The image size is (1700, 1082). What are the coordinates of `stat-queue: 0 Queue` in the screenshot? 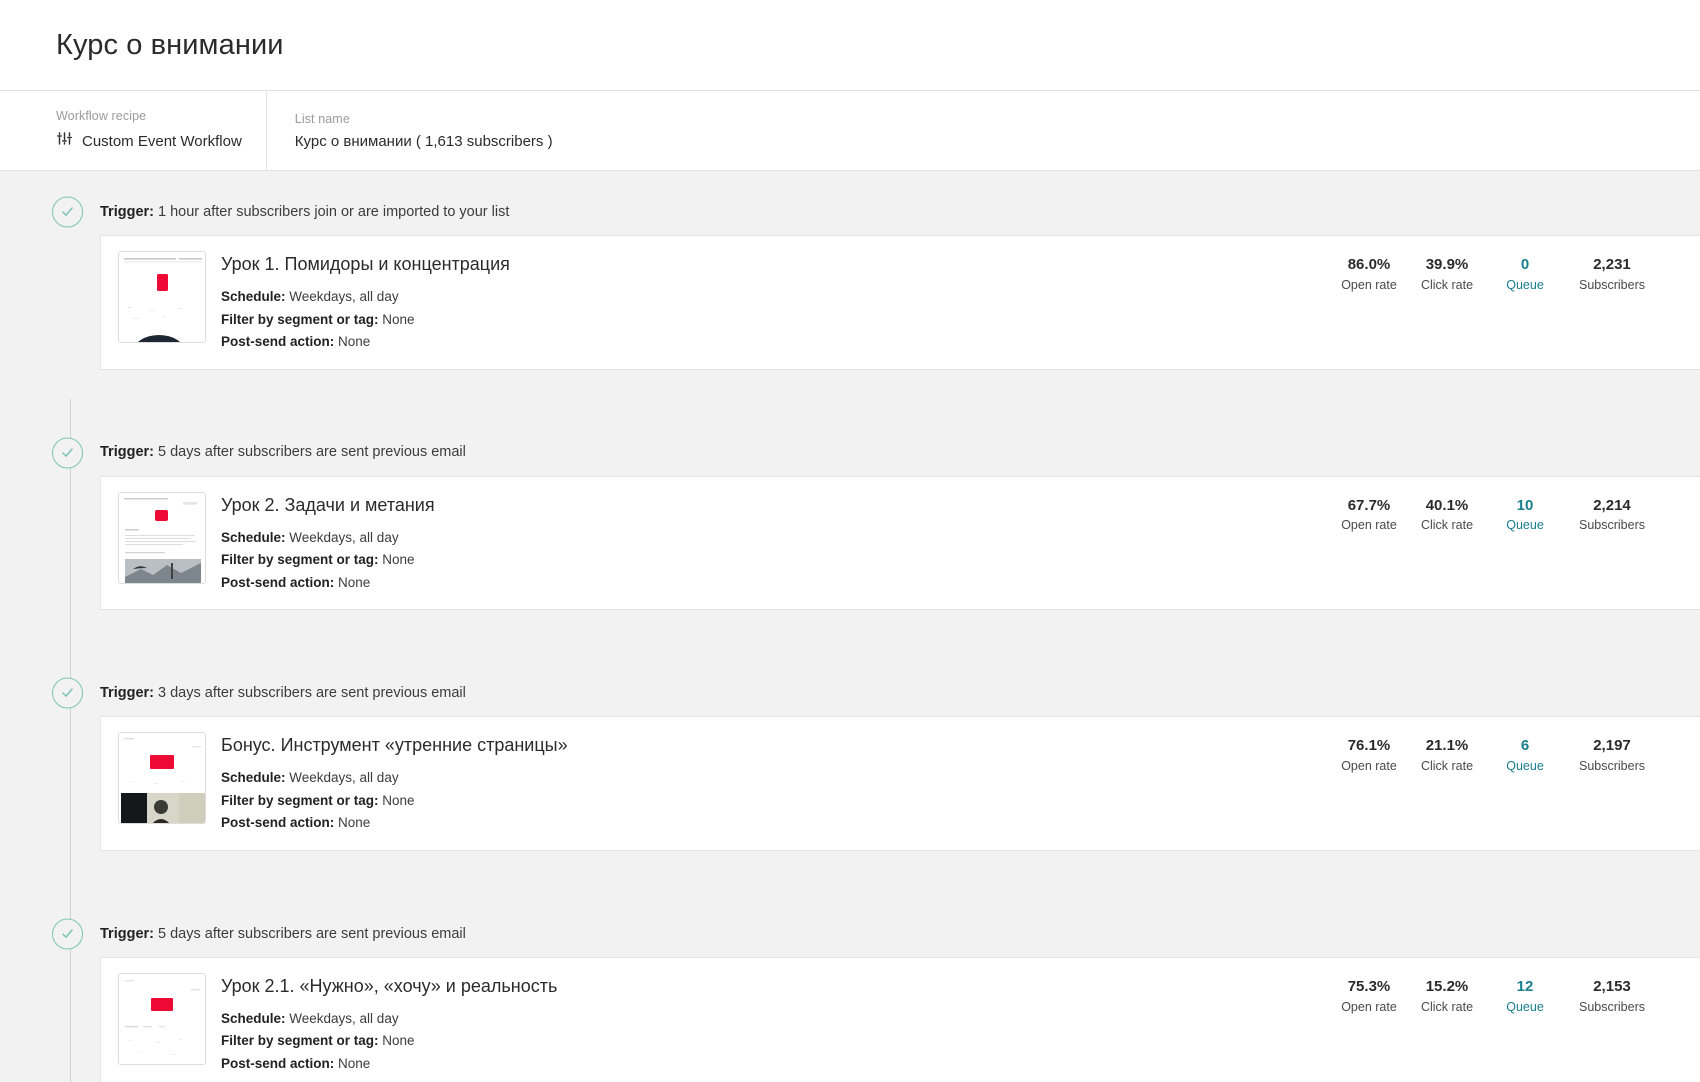 It's located at (1525, 274).